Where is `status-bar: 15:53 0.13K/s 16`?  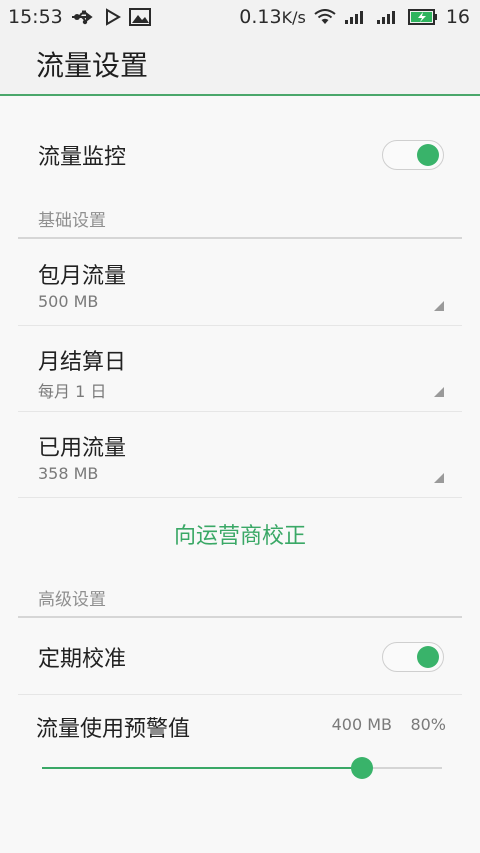 status-bar: 15:53 0.13K/s 16 is located at coordinates (240, 17).